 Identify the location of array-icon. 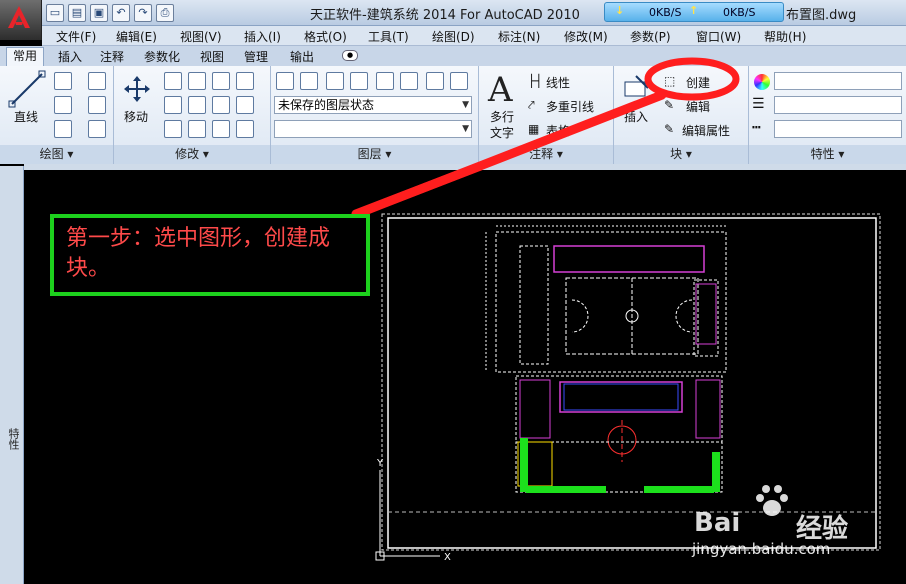
(221, 129).